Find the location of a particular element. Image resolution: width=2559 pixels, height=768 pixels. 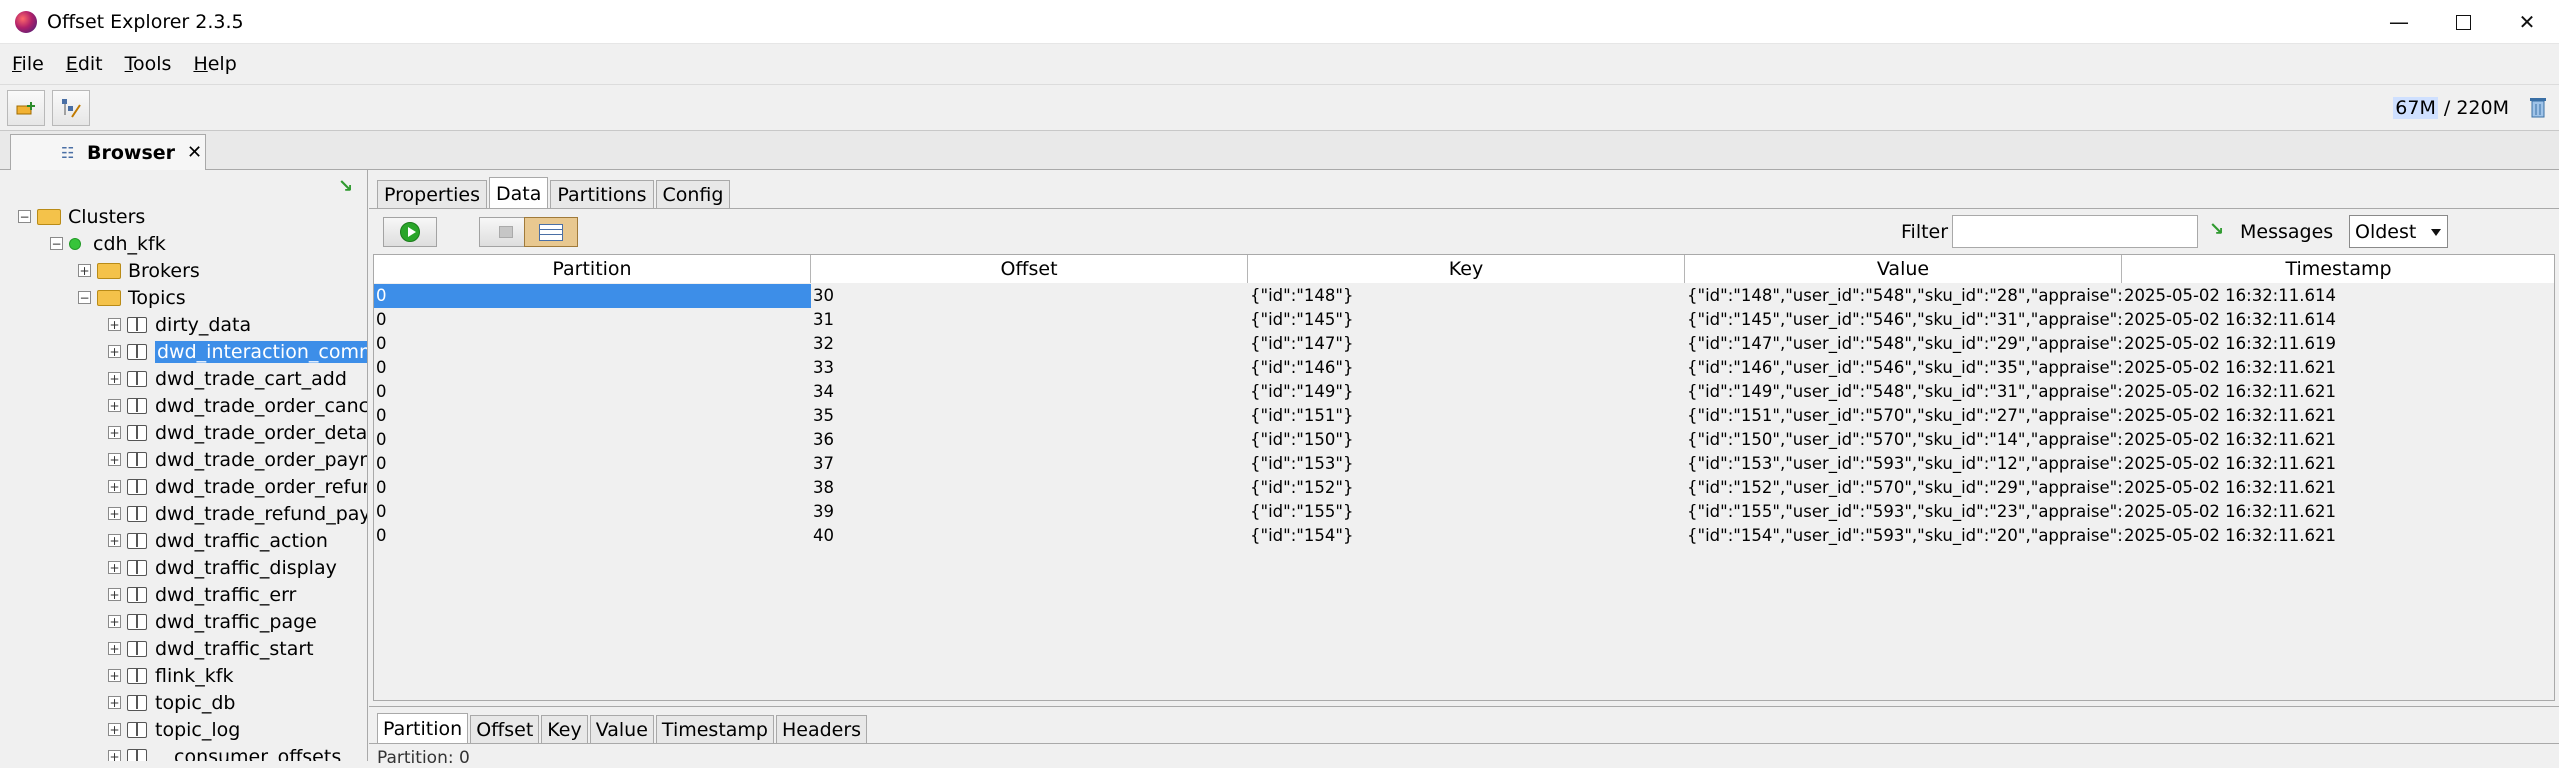

retrieve-messages-button is located at coordinates (410, 232).